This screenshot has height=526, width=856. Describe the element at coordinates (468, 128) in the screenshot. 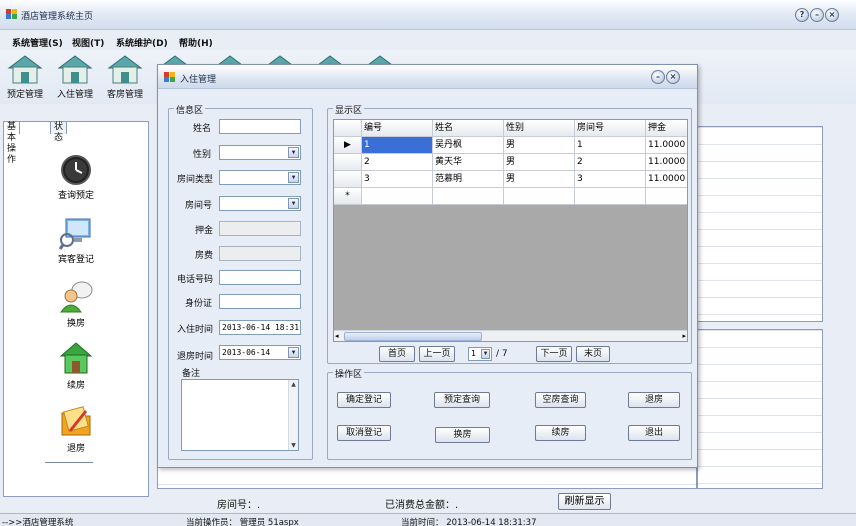

I see `grid-col-name: 姓名` at that location.